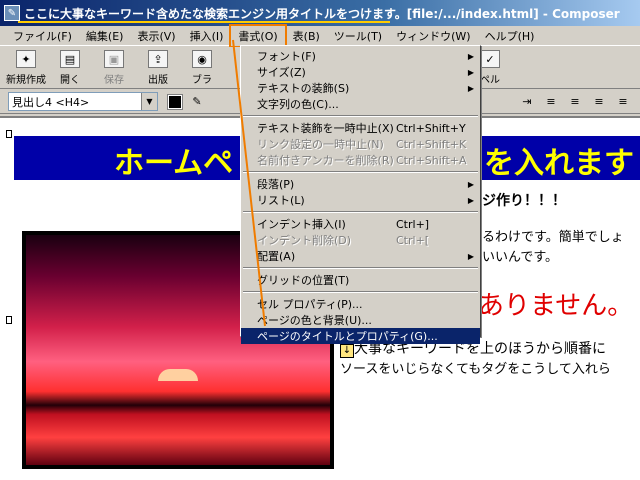 Image resolution: width=640 pixels, height=480 pixels. Describe the element at coordinates (286, 56) in the screenshot. I see `menu-item-label: フォント(F)` at that location.